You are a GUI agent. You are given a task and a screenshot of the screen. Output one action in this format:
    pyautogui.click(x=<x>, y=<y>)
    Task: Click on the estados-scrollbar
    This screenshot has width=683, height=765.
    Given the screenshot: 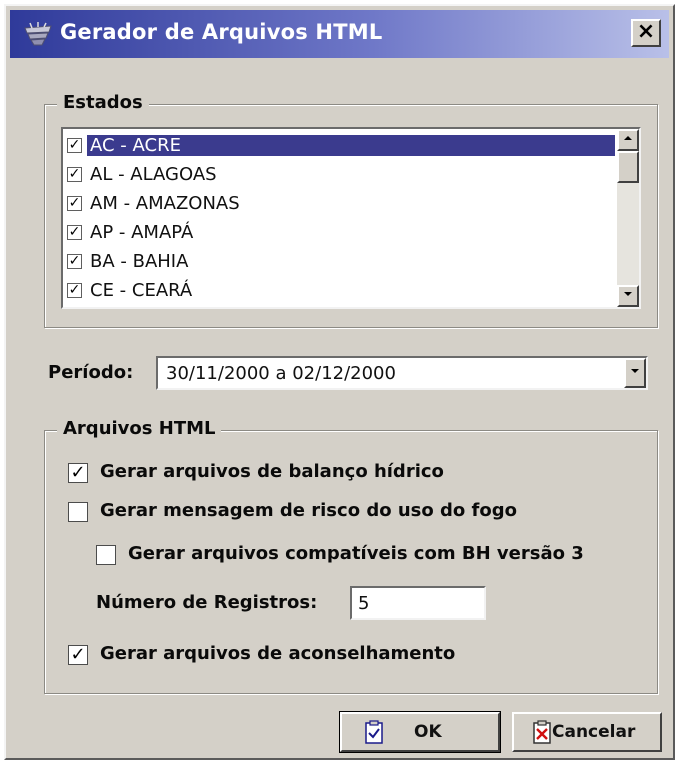 What is the action you would take?
    pyautogui.click(x=628, y=218)
    